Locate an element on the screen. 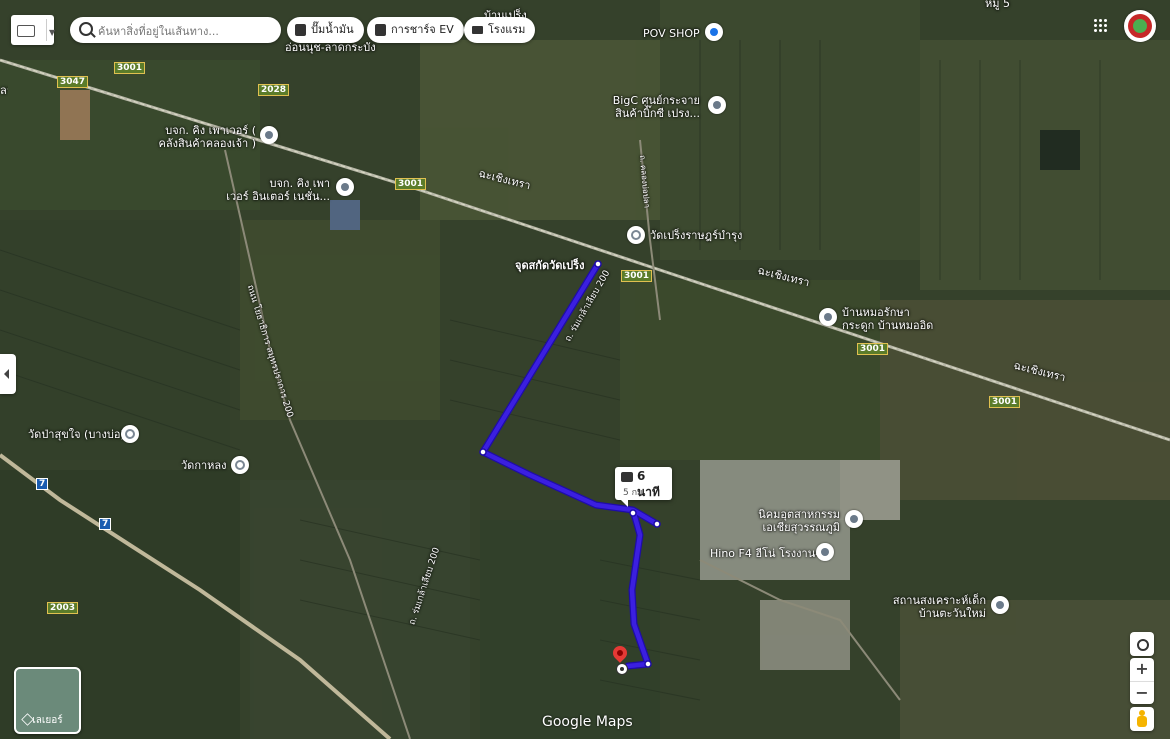  route-distance: 5 กม. is located at coordinates (634, 493).